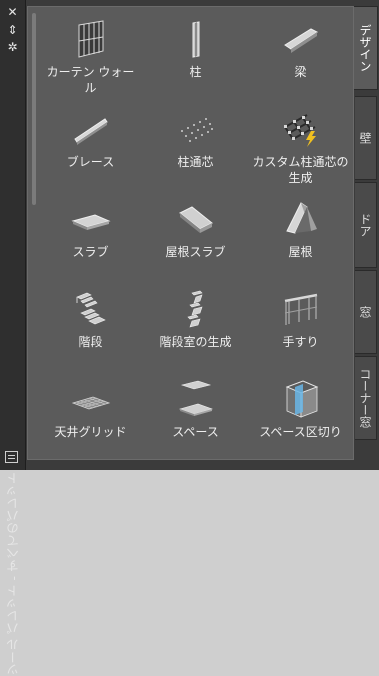 The height and width of the screenshot is (676, 379). I want to click on palette-title-bar: ✕ ⇕ ✲ ツール パレット - すべてのパレット, so click(13, 338).